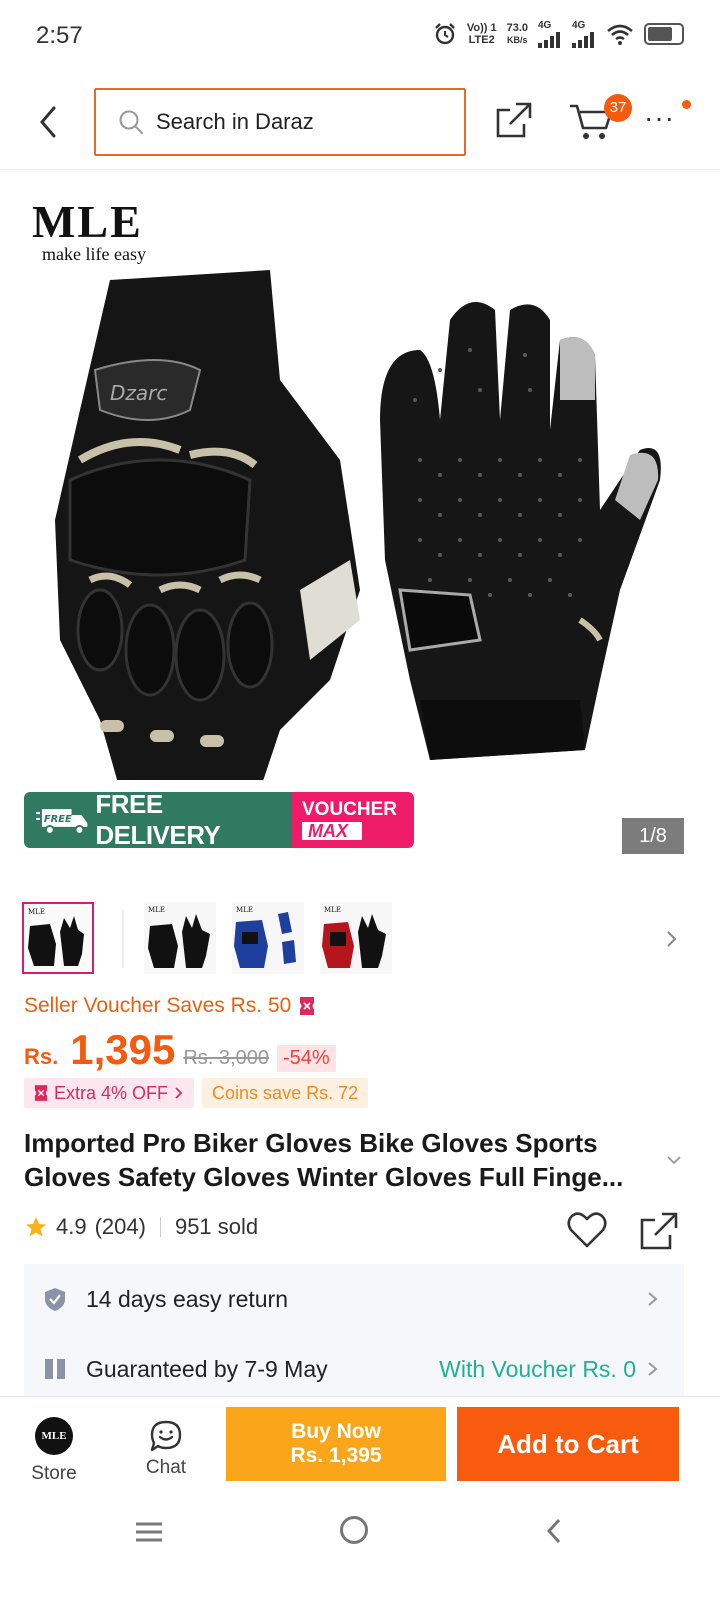 This screenshot has width=720, height=1600. I want to click on store-button: MLE Store, so click(54, 1449).